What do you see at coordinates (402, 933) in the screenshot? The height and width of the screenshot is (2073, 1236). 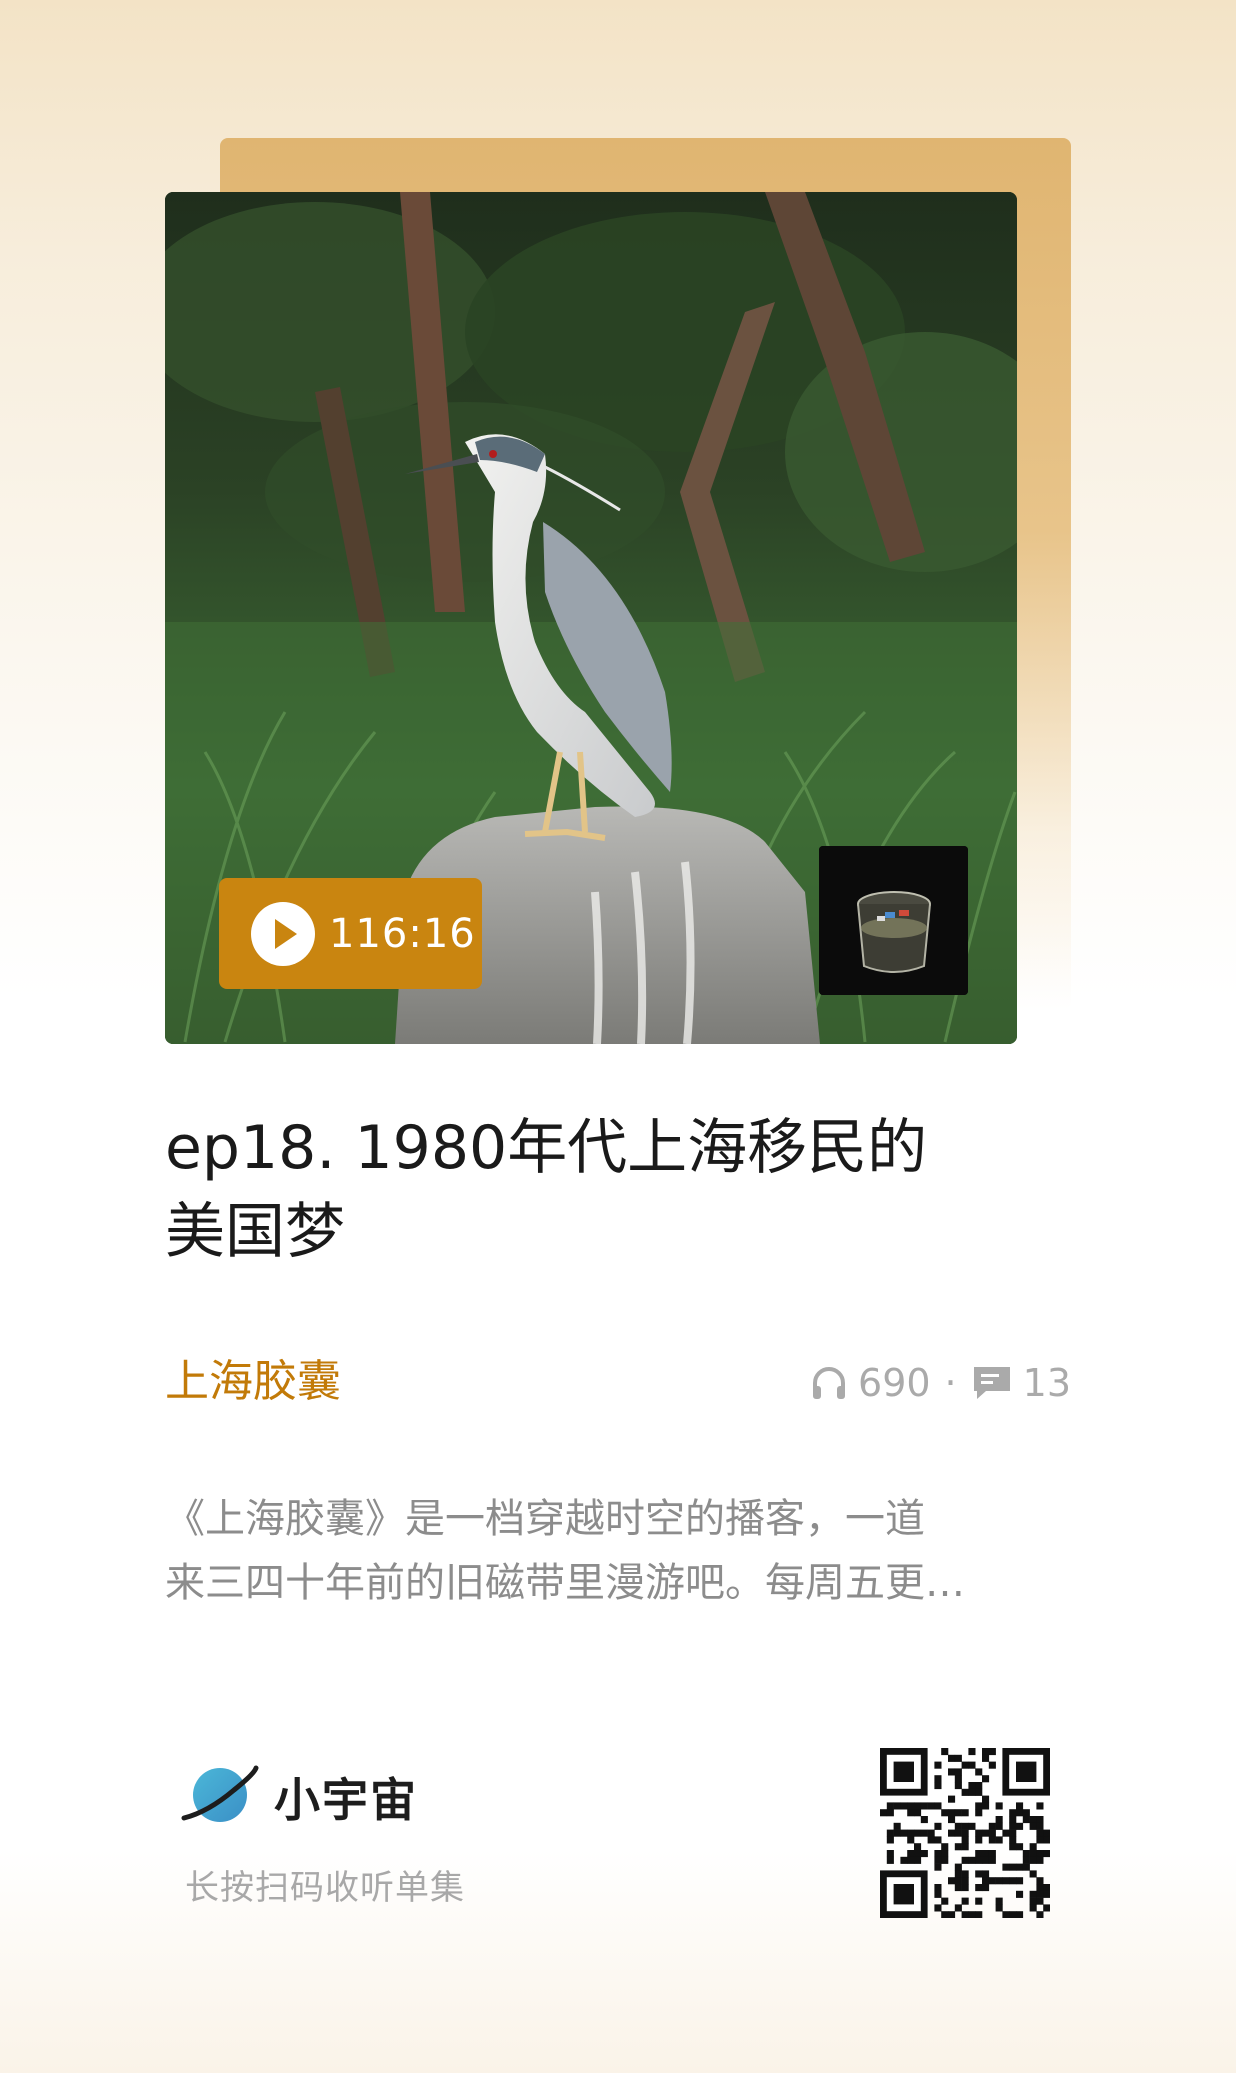 I see `episode-duration: 116:16` at bounding box center [402, 933].